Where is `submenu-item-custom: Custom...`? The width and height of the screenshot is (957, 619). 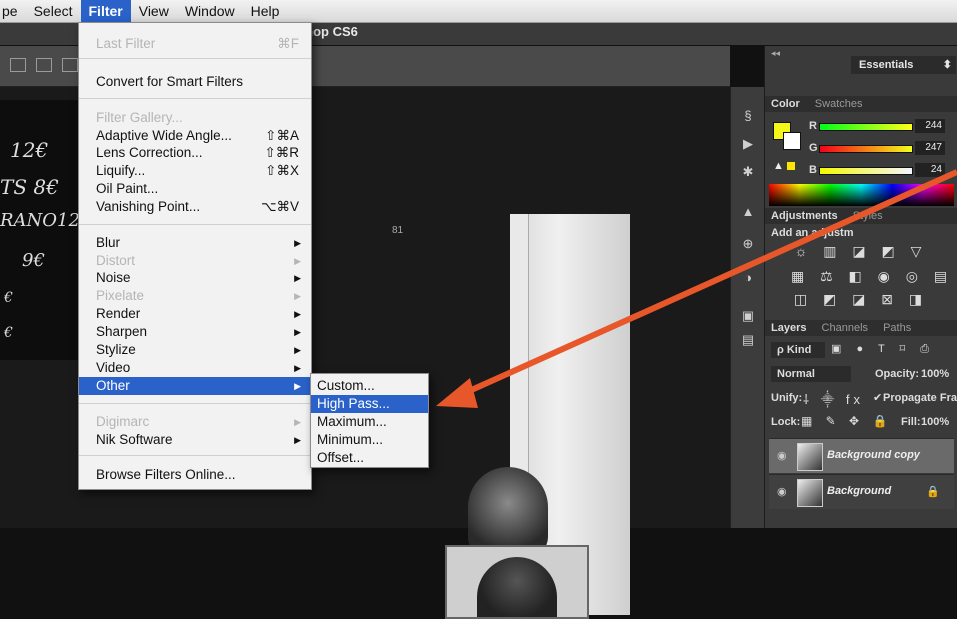
submenu-item-custom: Custom... is located at coordinates (369, 386).